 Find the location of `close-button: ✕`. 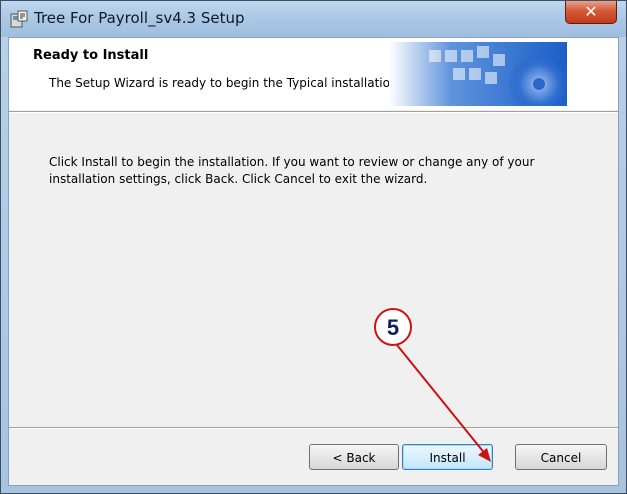

close-button: ✕ is located at coordinates (591, 12).